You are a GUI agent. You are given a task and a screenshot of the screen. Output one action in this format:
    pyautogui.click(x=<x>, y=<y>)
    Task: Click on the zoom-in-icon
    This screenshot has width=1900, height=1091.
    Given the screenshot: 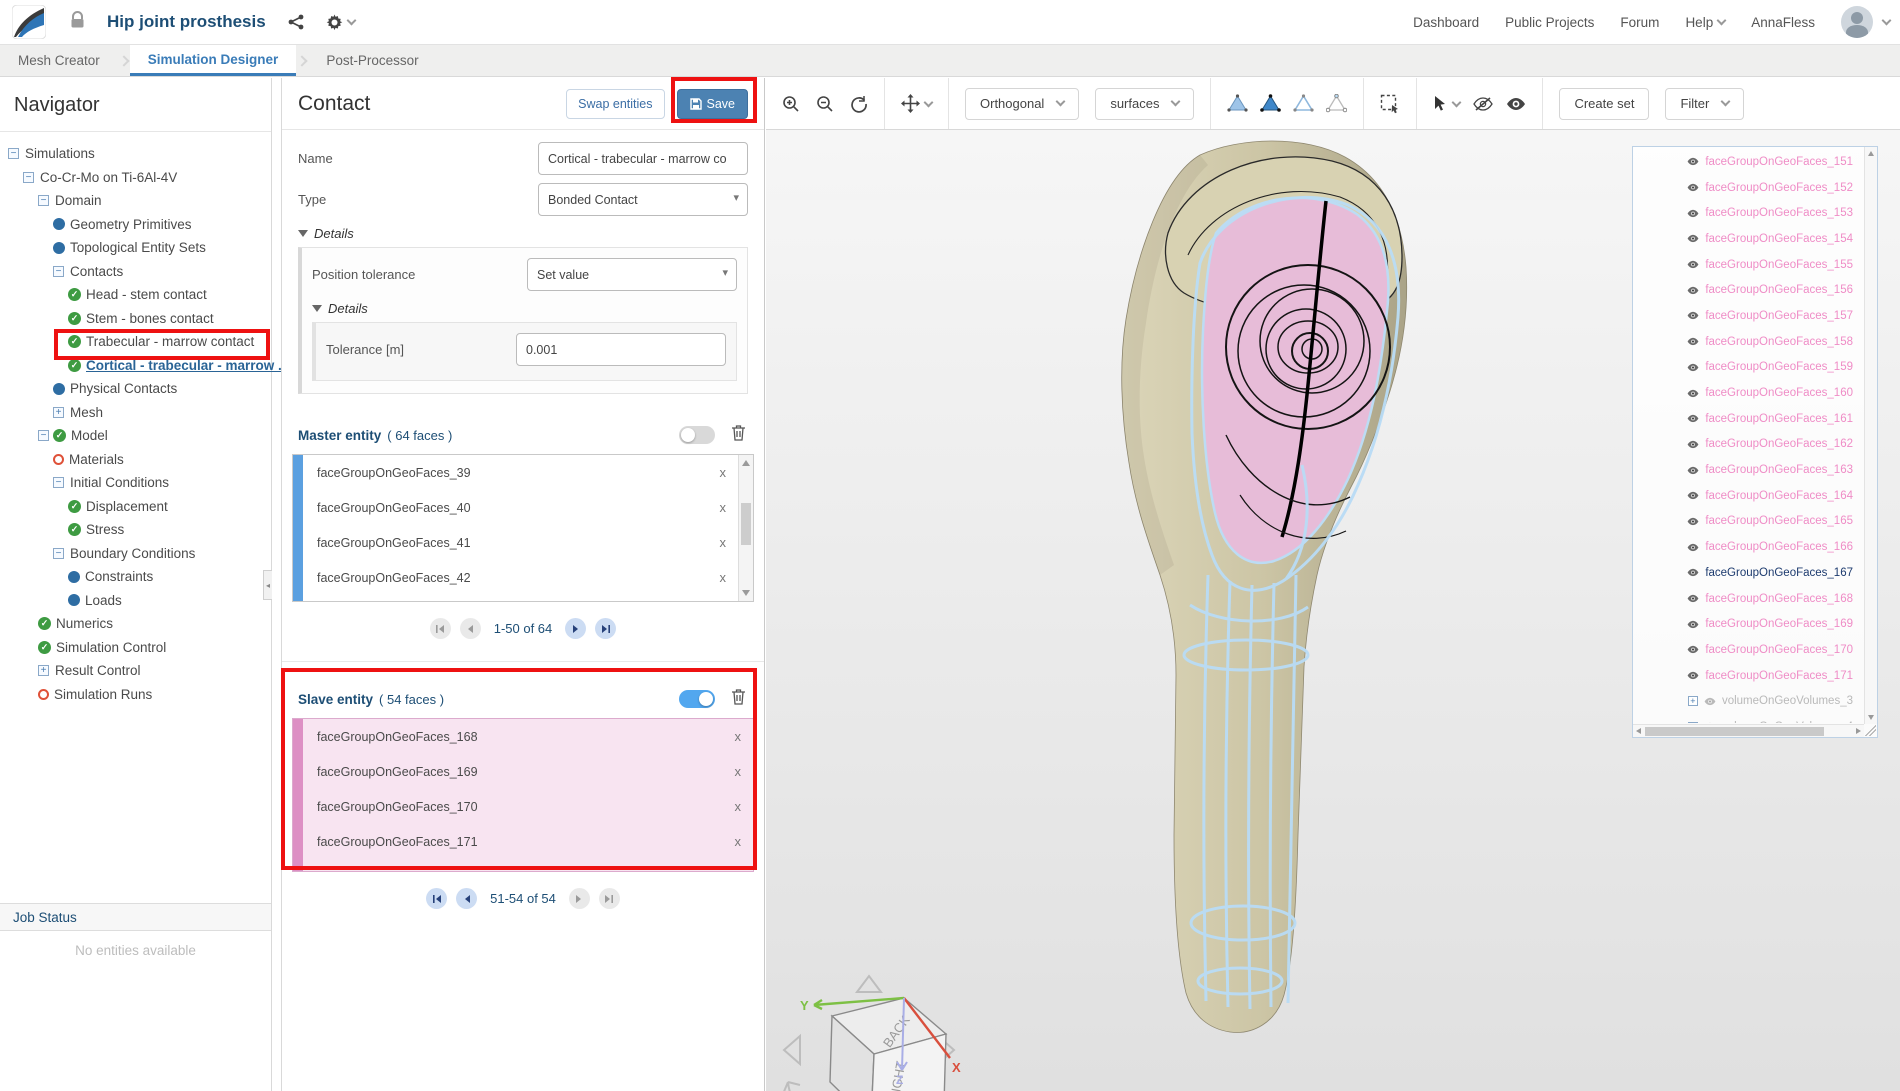 What is the action you would take?
    pyautogui.click(x=791, y=104)
    